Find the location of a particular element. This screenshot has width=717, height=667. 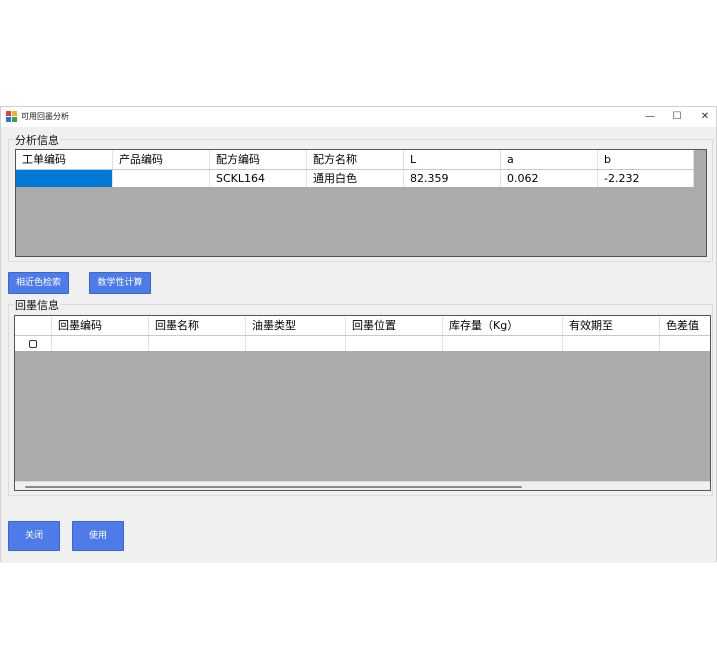

table-row is located at coordinates (362, 343).